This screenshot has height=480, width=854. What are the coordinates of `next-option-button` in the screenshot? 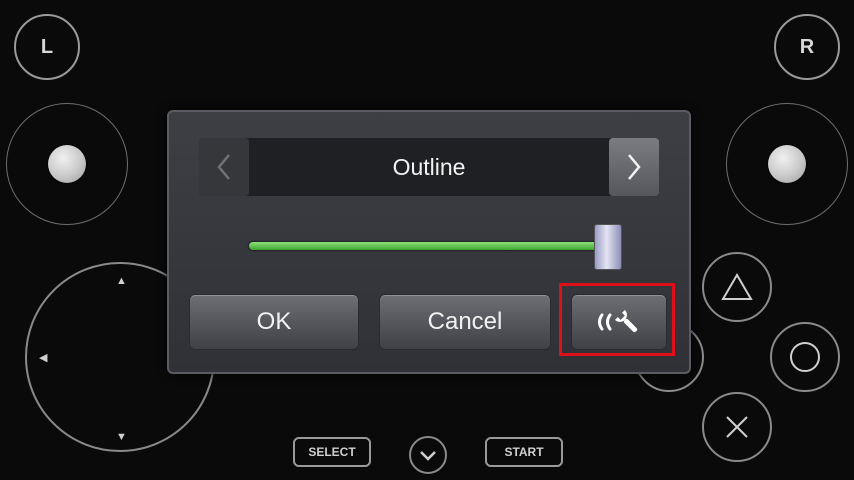 It's located at (634, 167).